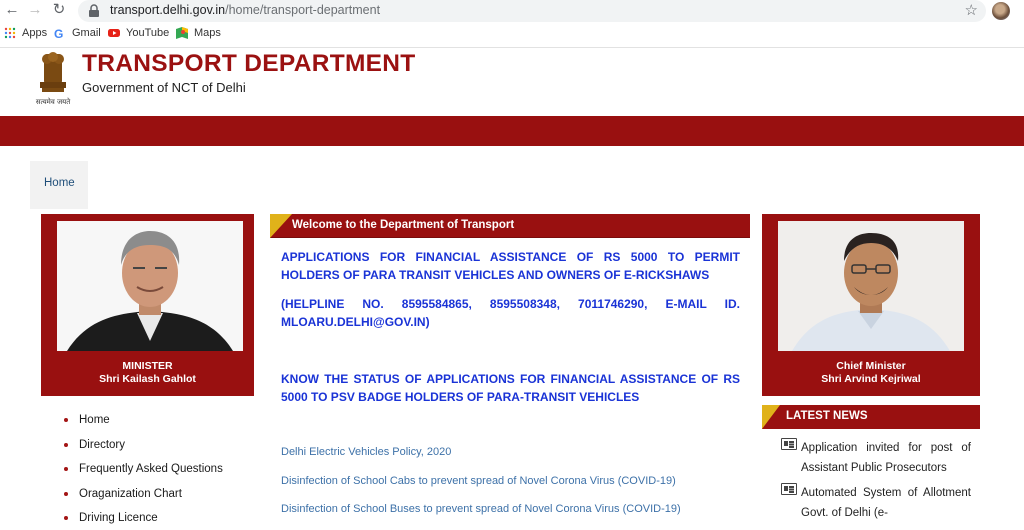 This screenshot has width=1024, height=530. What do you see at coordinates (403, 225) in the screenshot?
I see `welcome-heading: Welcome to the Department of Transport` at bounding box center [403, 225].